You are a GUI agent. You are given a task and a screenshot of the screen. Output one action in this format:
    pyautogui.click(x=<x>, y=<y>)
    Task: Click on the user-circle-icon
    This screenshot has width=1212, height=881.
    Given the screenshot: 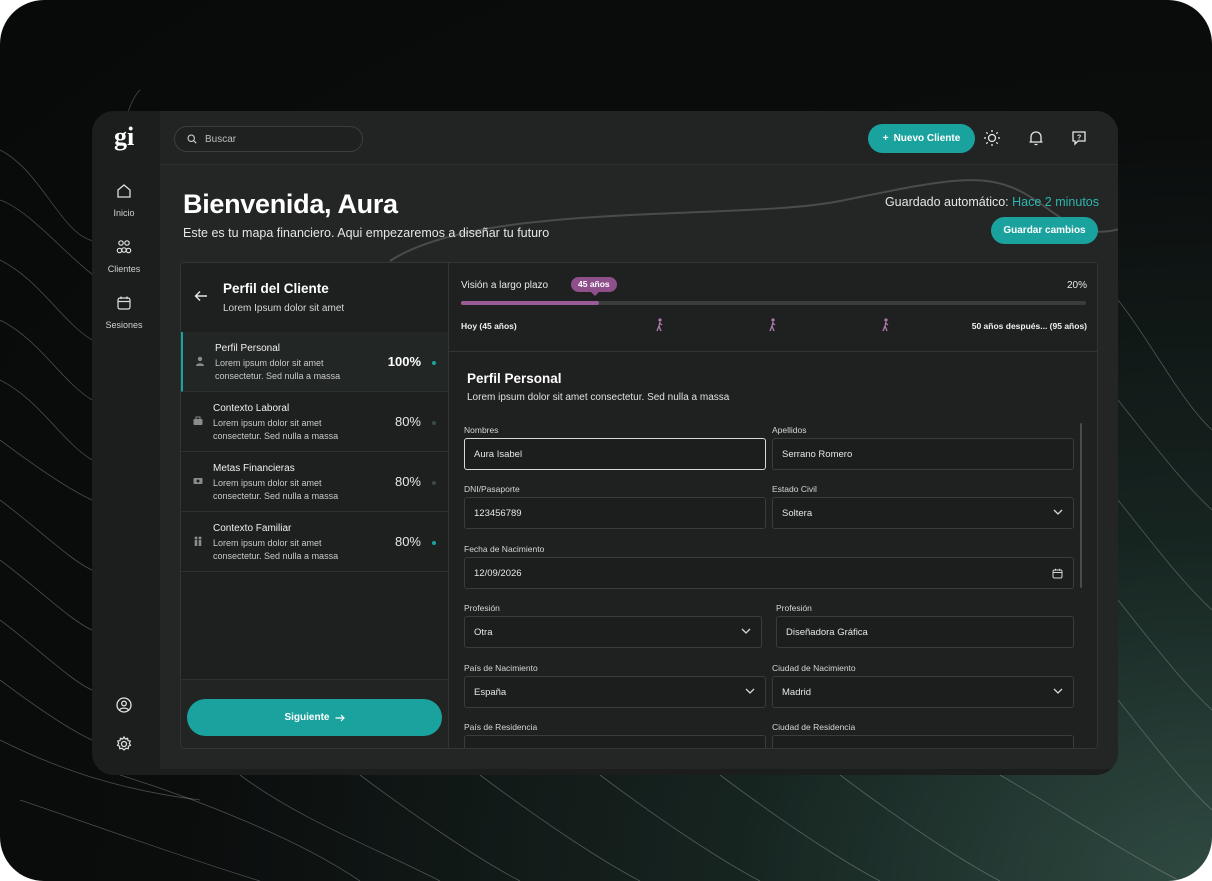 What is the action you would take?
    pyautogui.click(x=124, y=705)
    